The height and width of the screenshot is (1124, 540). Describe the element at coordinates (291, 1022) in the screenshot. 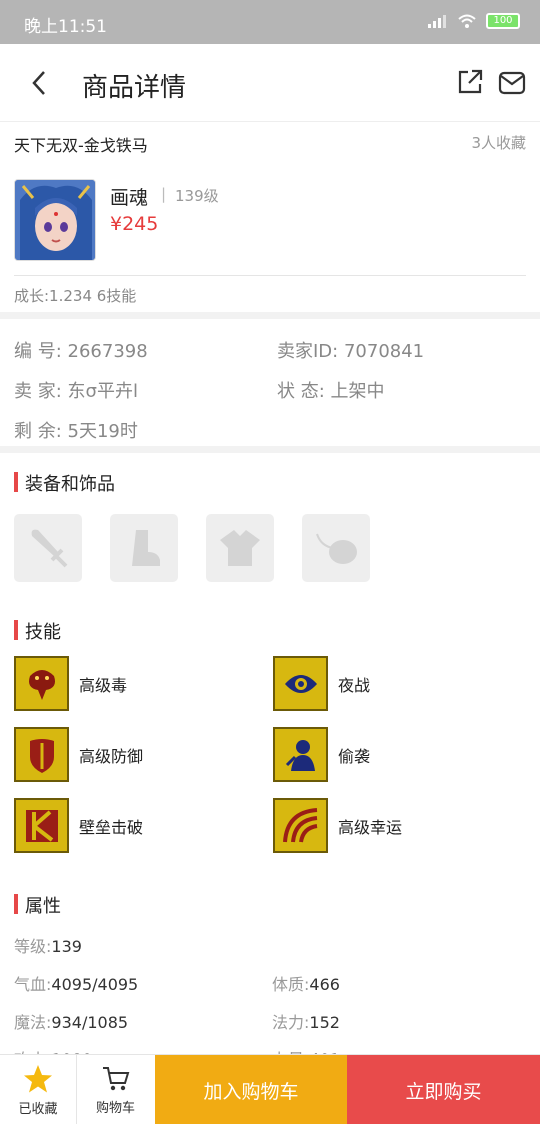

I see `attr-magic-label: 法力:` at that location.